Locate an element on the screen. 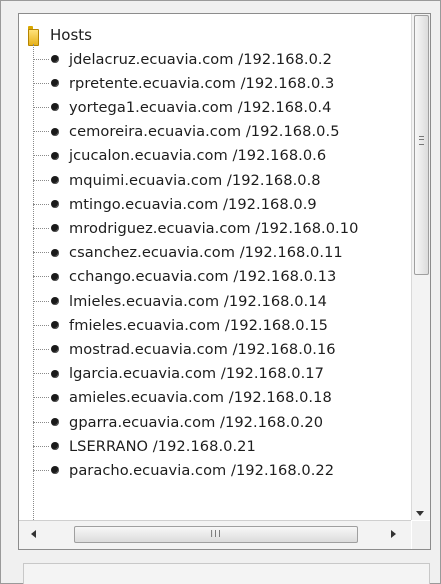 The image size is (441, 584). host-label: LSERRANO /192.168.0.21 is located at coordinates (162, 446).